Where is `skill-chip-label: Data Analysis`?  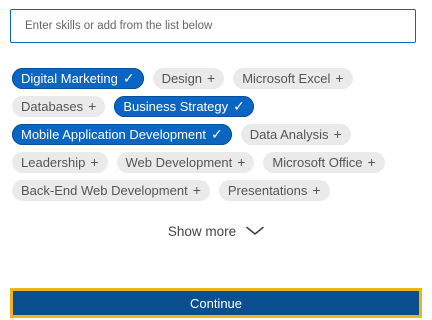 skill-chip-label: Data Analysis is located at coordinates (289, 134).